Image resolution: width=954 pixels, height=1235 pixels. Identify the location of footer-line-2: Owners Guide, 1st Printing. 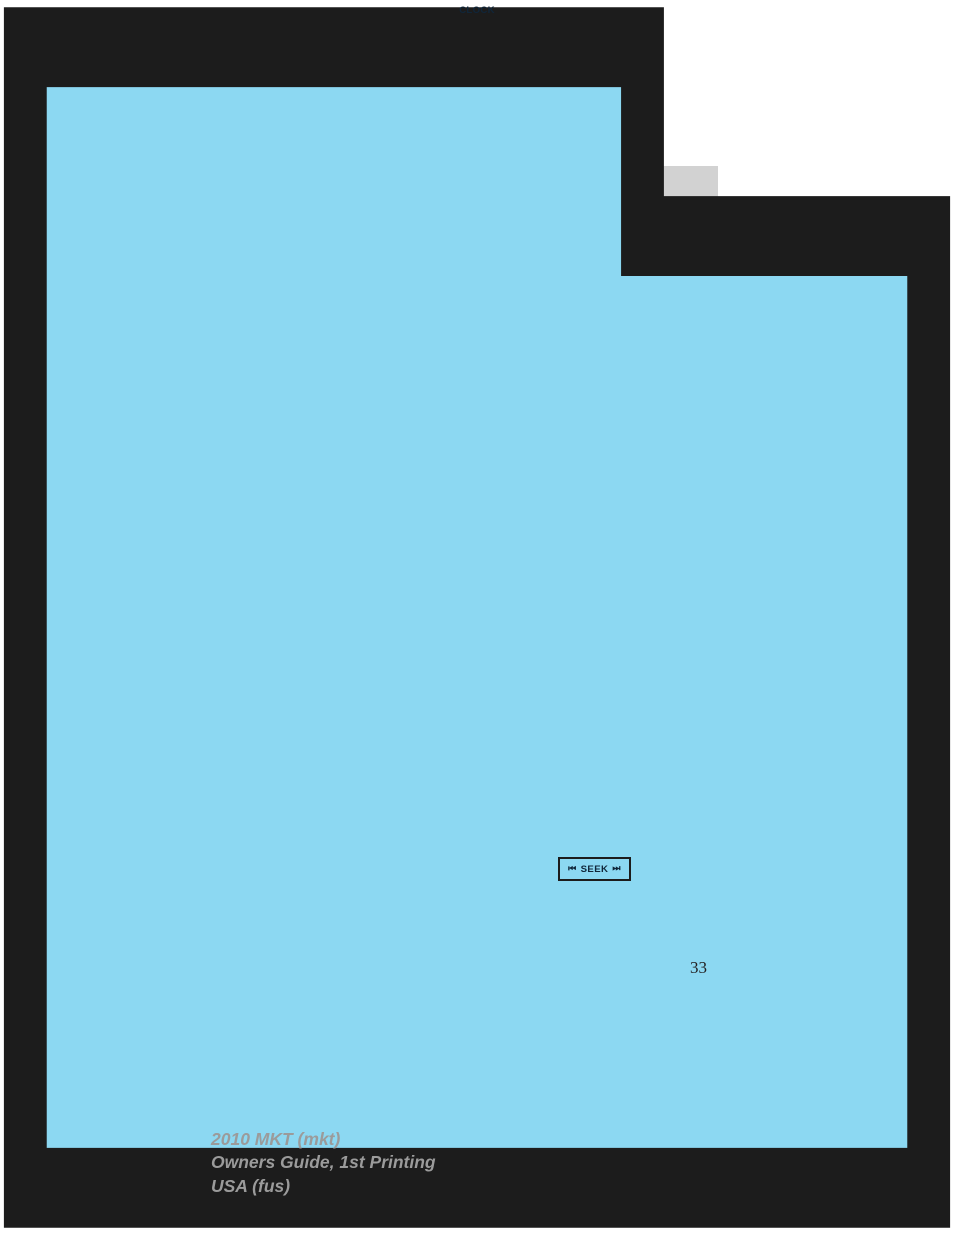
(323, 1162).